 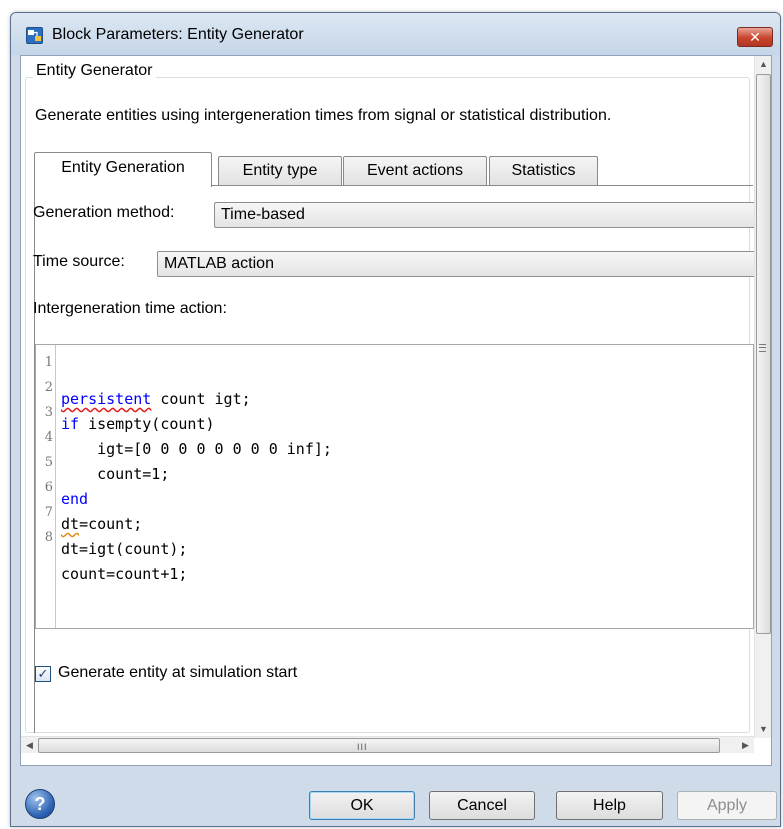 I want to click on cancel-button: Cancel, so click(x=482, y=805).